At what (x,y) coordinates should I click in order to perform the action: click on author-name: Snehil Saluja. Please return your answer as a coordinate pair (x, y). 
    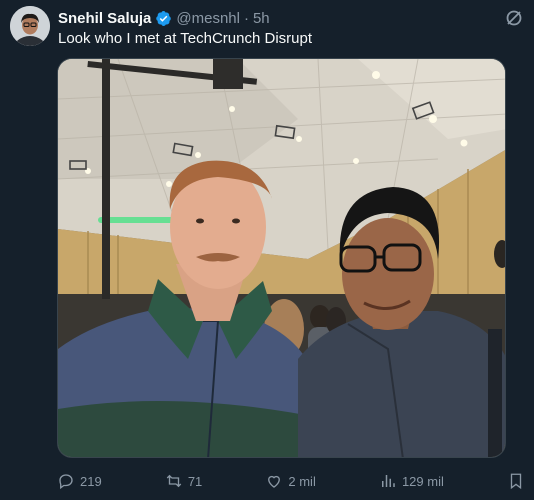
    Looking at the image, I should click on (104, 18).